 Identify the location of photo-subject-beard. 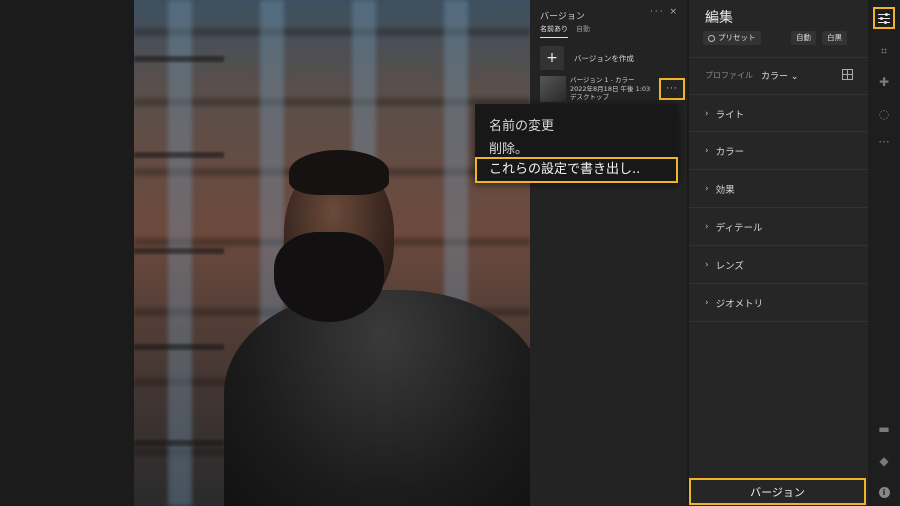
(329, 277).